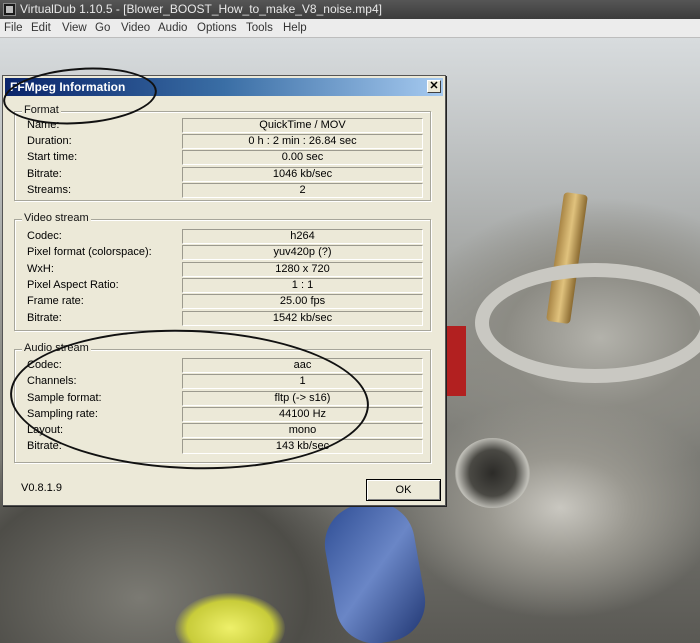  What do you see at coordinates (302, 141) in the screenshot?
I see `field-value: 0 h : 2 min : 26.84 sec` at bounding box center [302, 141].